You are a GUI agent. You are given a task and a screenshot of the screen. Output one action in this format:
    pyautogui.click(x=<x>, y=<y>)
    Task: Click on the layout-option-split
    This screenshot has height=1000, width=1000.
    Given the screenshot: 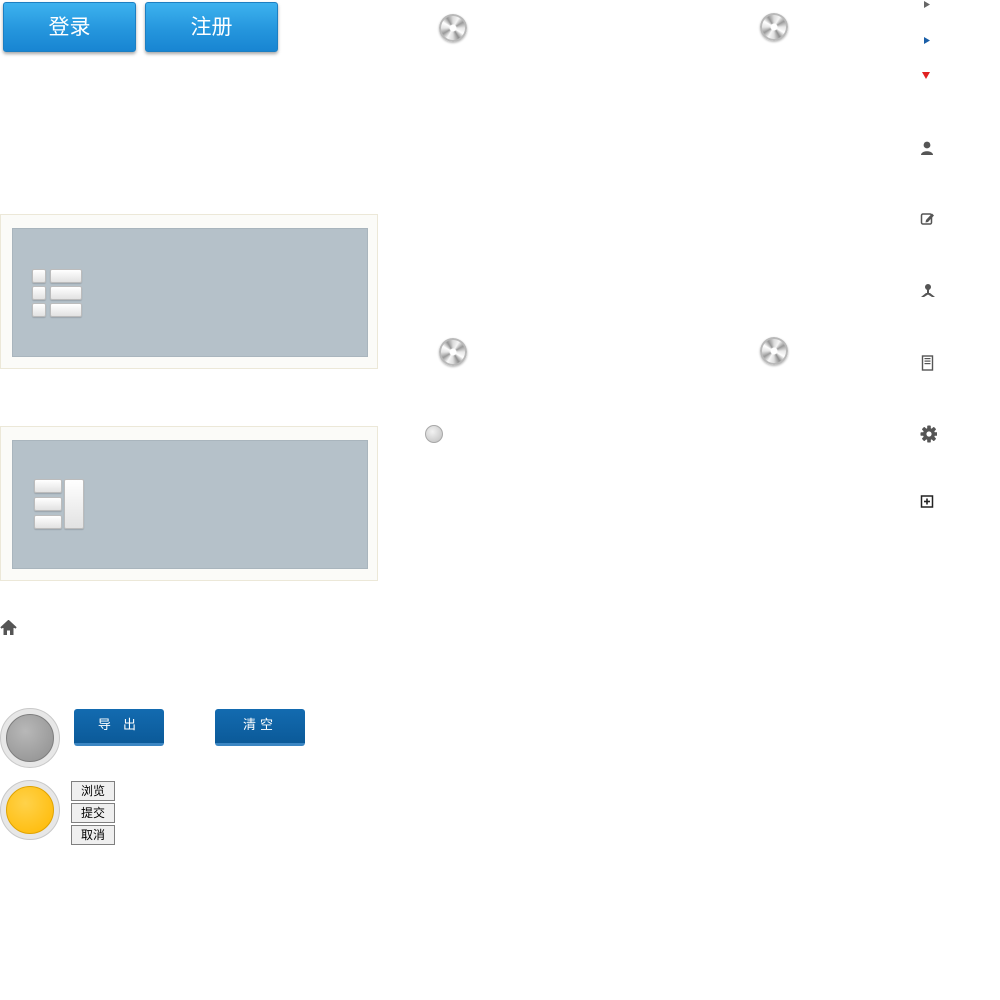 What is the action you would take?
    pyautogui.click(x=189, y=503)
    